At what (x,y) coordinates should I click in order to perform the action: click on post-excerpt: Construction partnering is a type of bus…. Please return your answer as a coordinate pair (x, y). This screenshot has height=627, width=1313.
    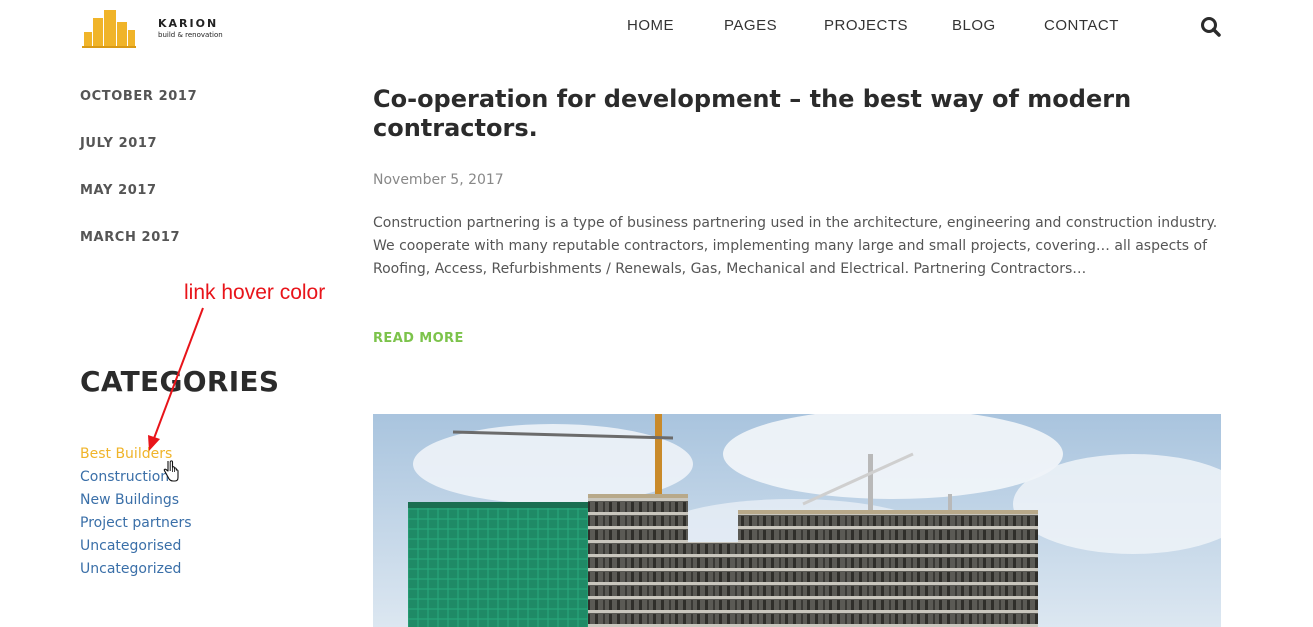
    Looking at the image, I should click on (795, 246).